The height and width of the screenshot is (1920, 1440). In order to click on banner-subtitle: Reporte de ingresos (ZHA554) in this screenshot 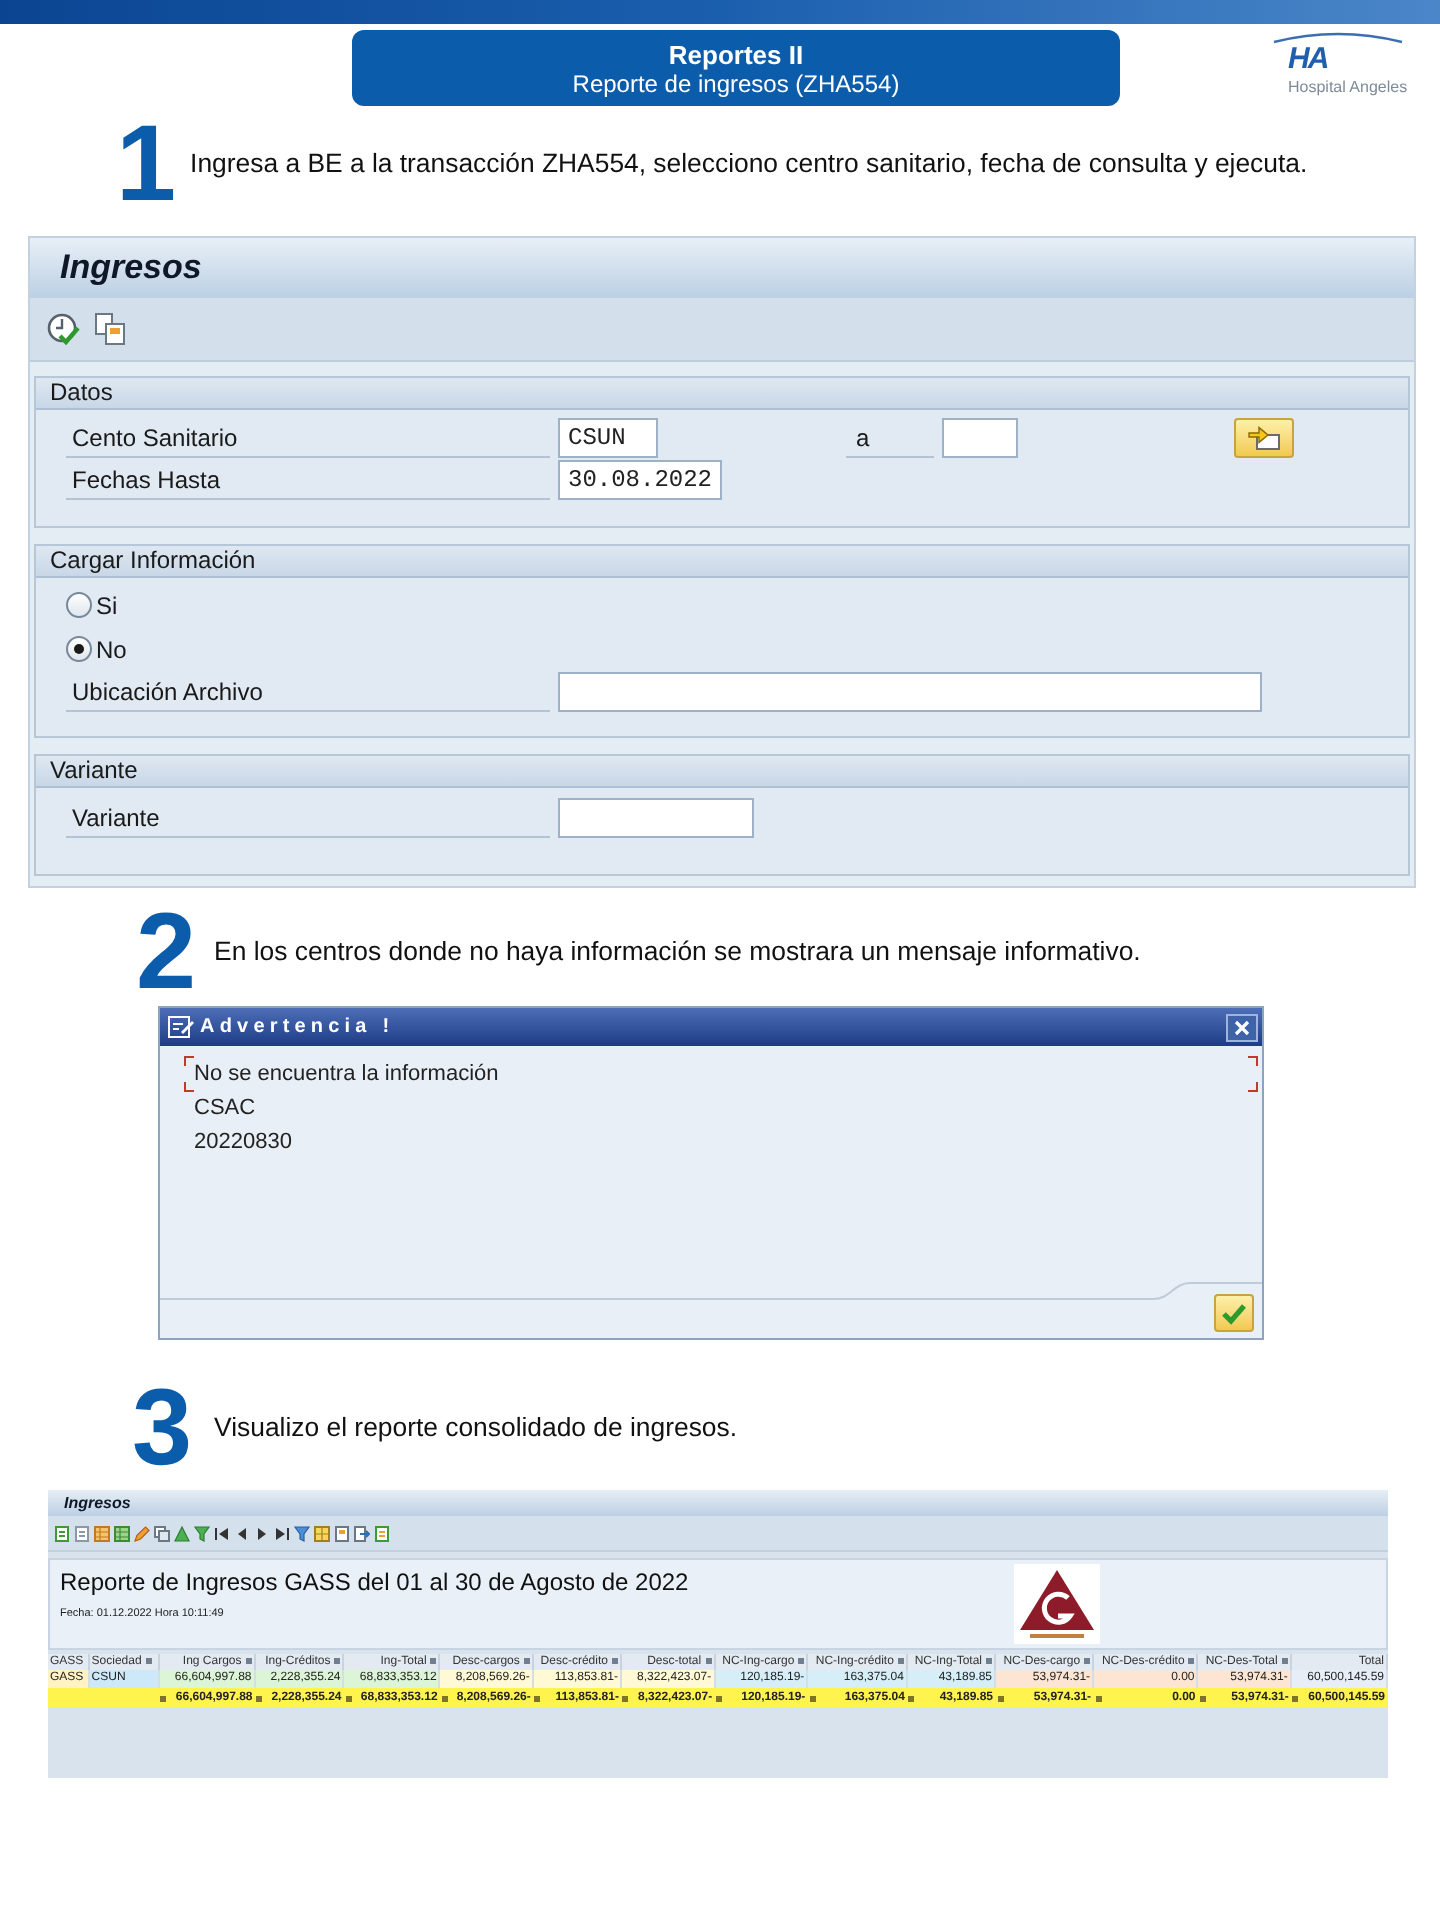, I will do `click(736, 83)`.